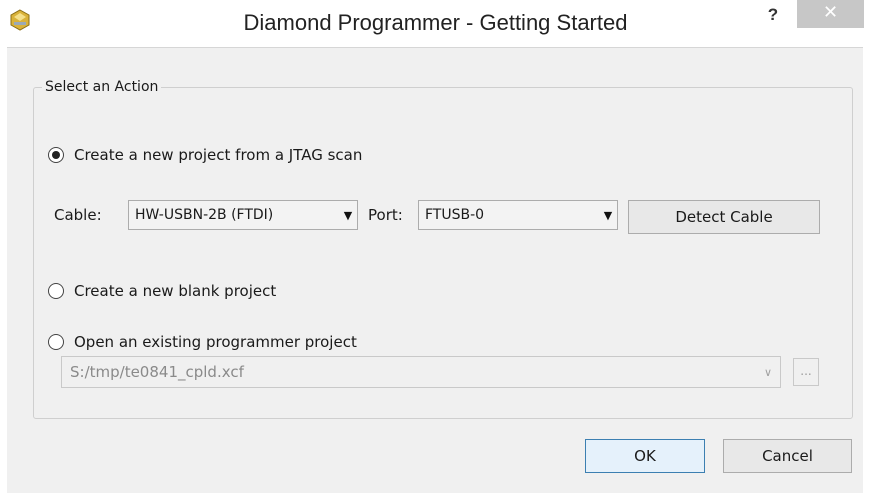 The height and width of the screenshot is (500, 871). Describe the element at coordinates (215, 342) in the screenshot. I see `open-existing-label: Open an existing programmer project` at that location.